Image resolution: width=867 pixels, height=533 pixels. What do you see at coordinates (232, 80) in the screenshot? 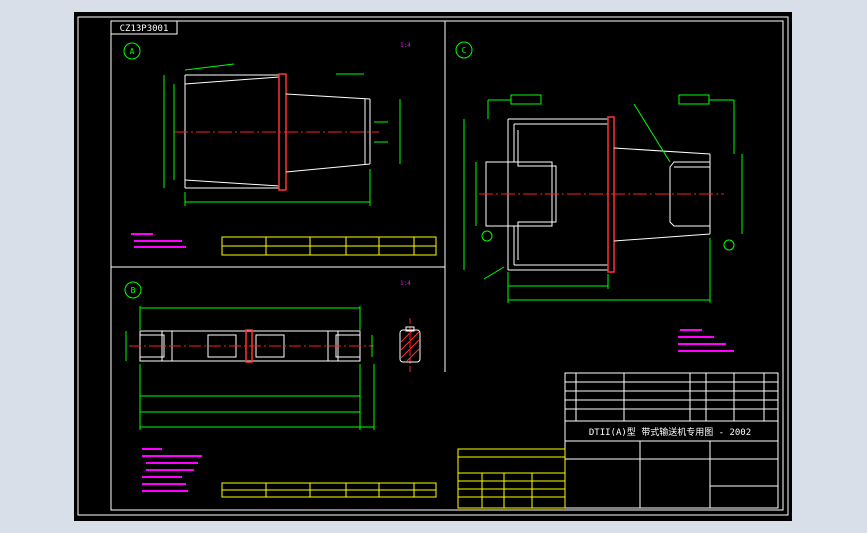
I see `a-taper-top-inner` at bounding box center [232, 80].